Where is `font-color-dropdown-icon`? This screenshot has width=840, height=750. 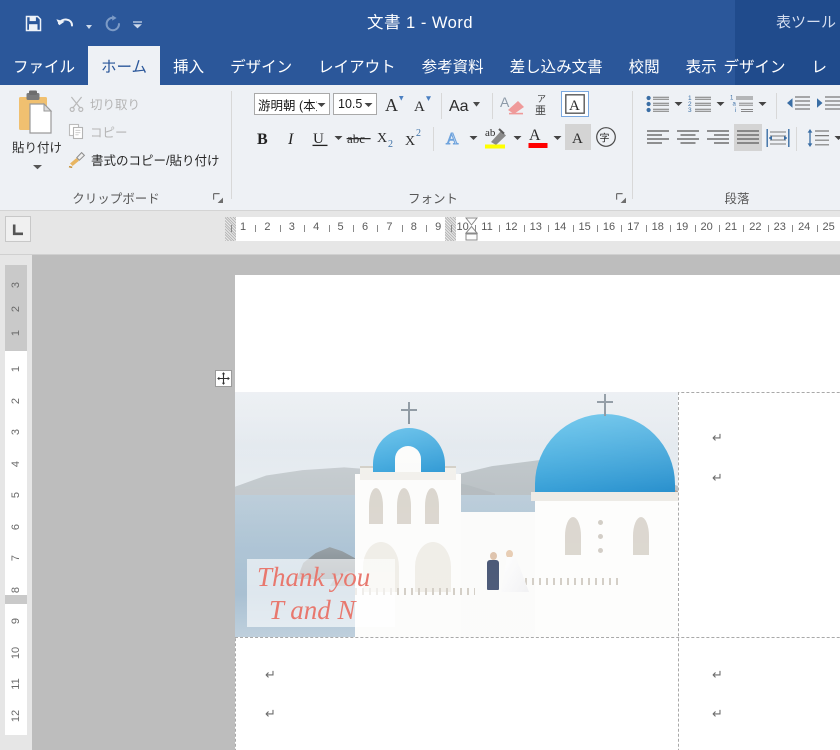
font-color-dropdown-icon is located at coordinates (557, 138).